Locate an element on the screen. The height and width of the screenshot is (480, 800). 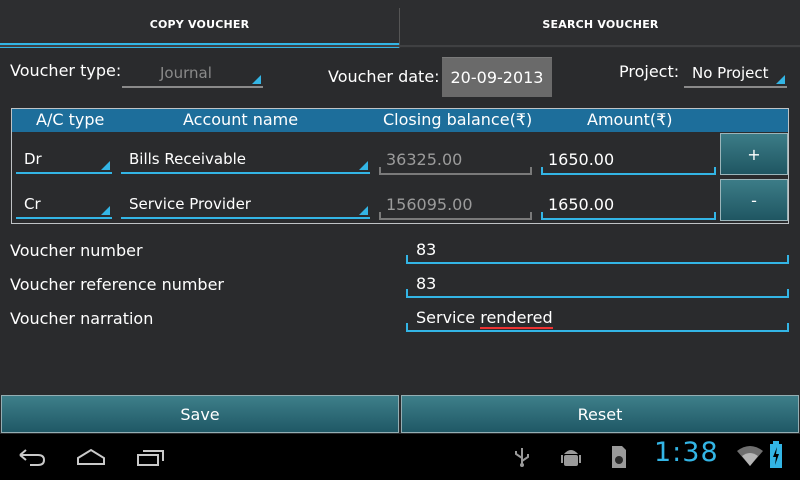
save-button: Save is located at coordinates (200, 414).